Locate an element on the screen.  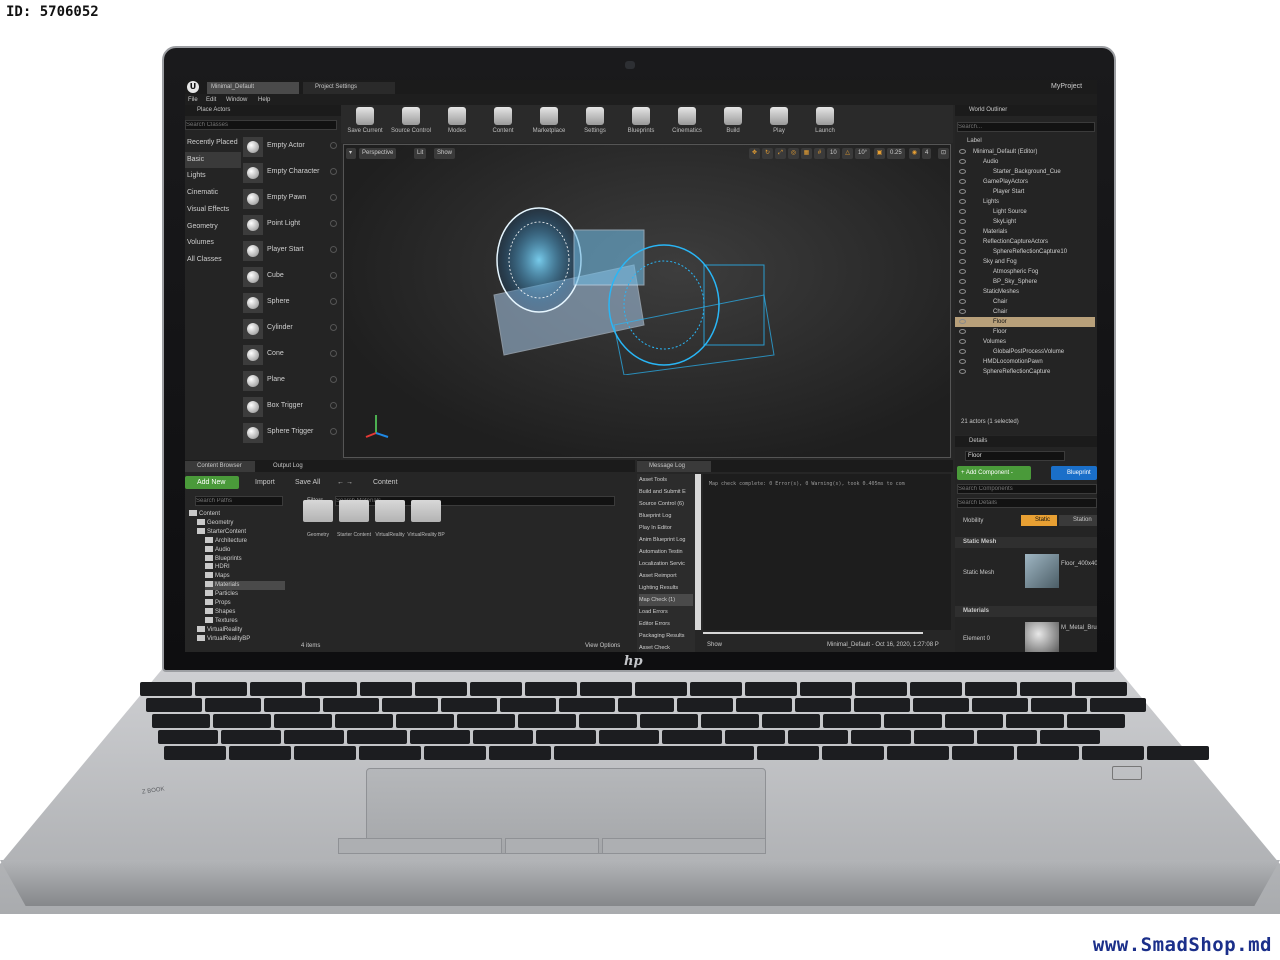
outliner-row: SphereReflectionCapture is located at coordinates (1025, 372).